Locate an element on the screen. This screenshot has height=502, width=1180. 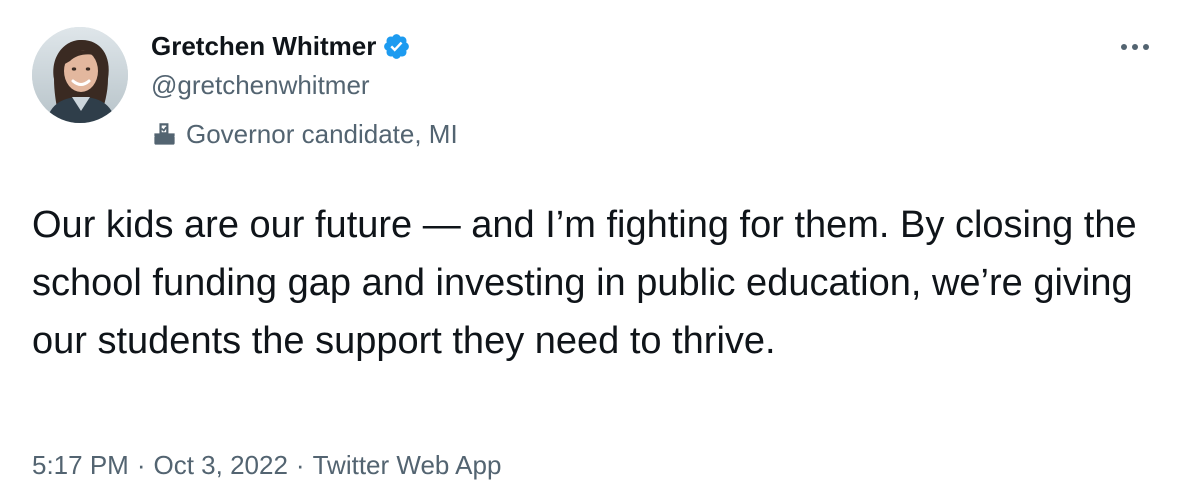
author-name-row: Gretchen Whitmer is located at coordinates (281, 46).